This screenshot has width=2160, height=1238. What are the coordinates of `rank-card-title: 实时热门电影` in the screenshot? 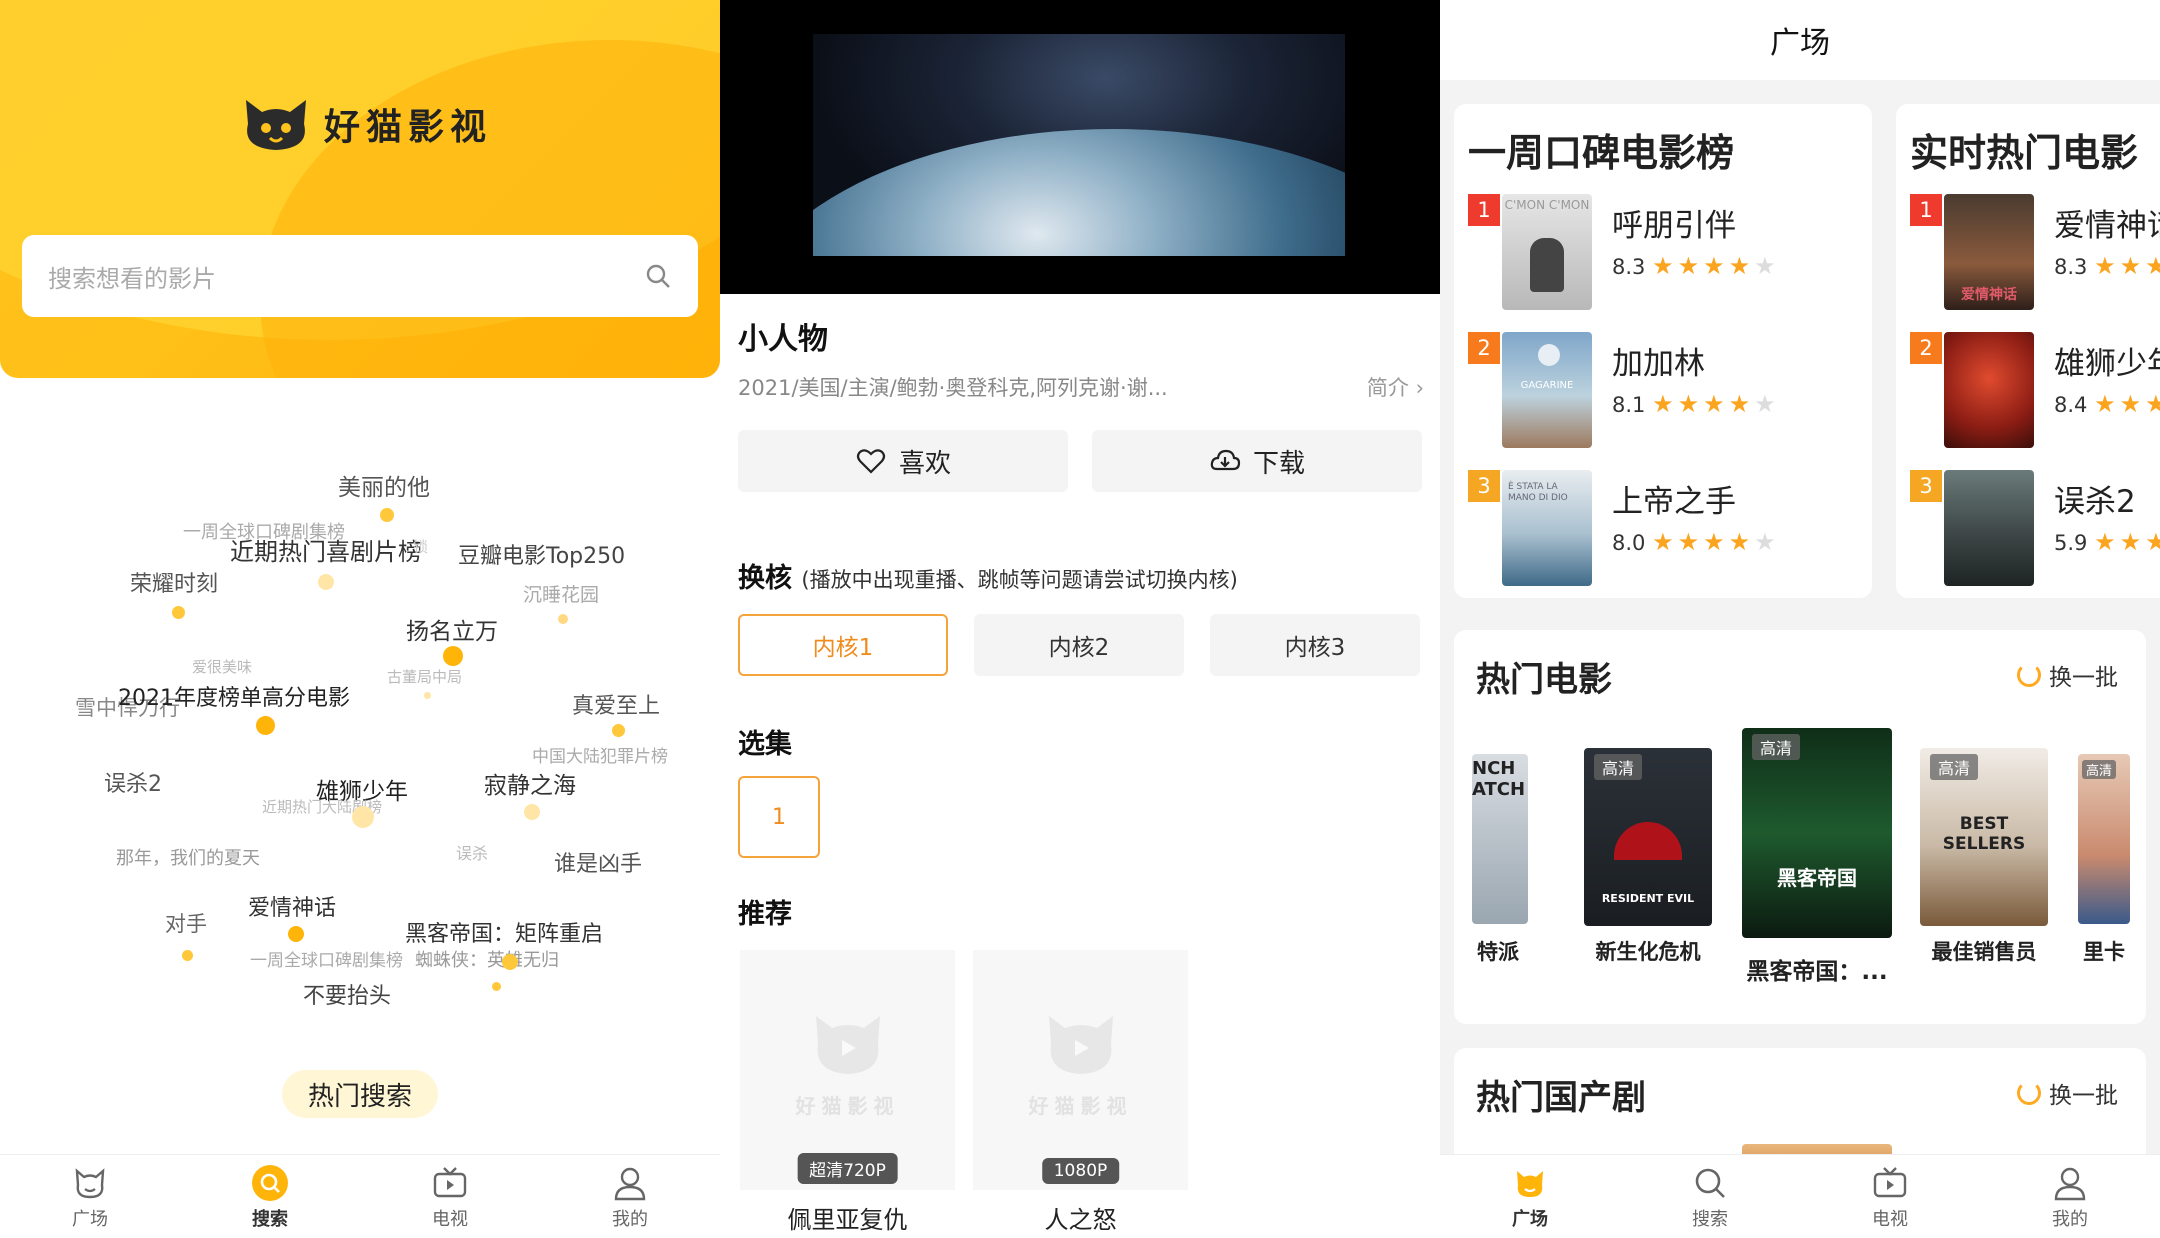 It's located at (2024, 153).